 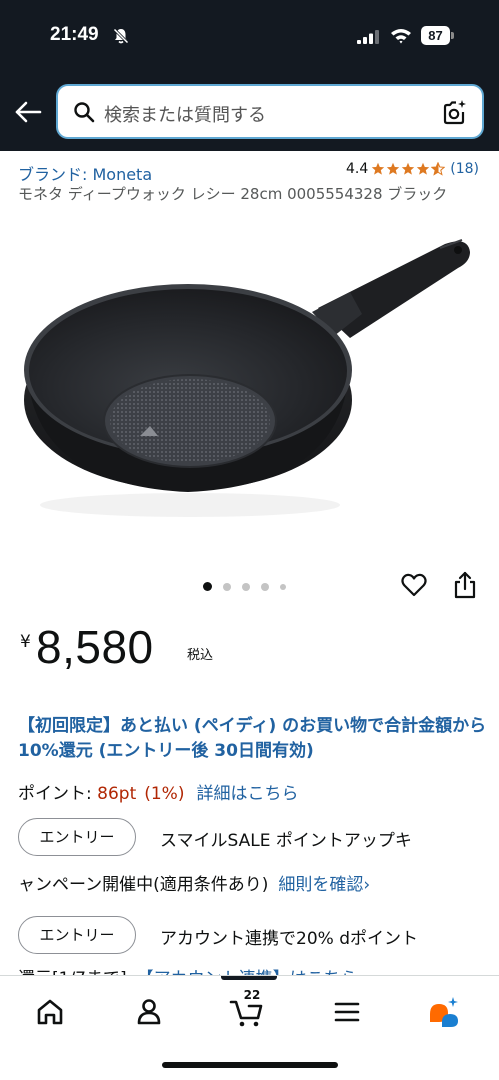 I want to click on header: 21:49 87 検索または質問する, so click(x=249, y=75).